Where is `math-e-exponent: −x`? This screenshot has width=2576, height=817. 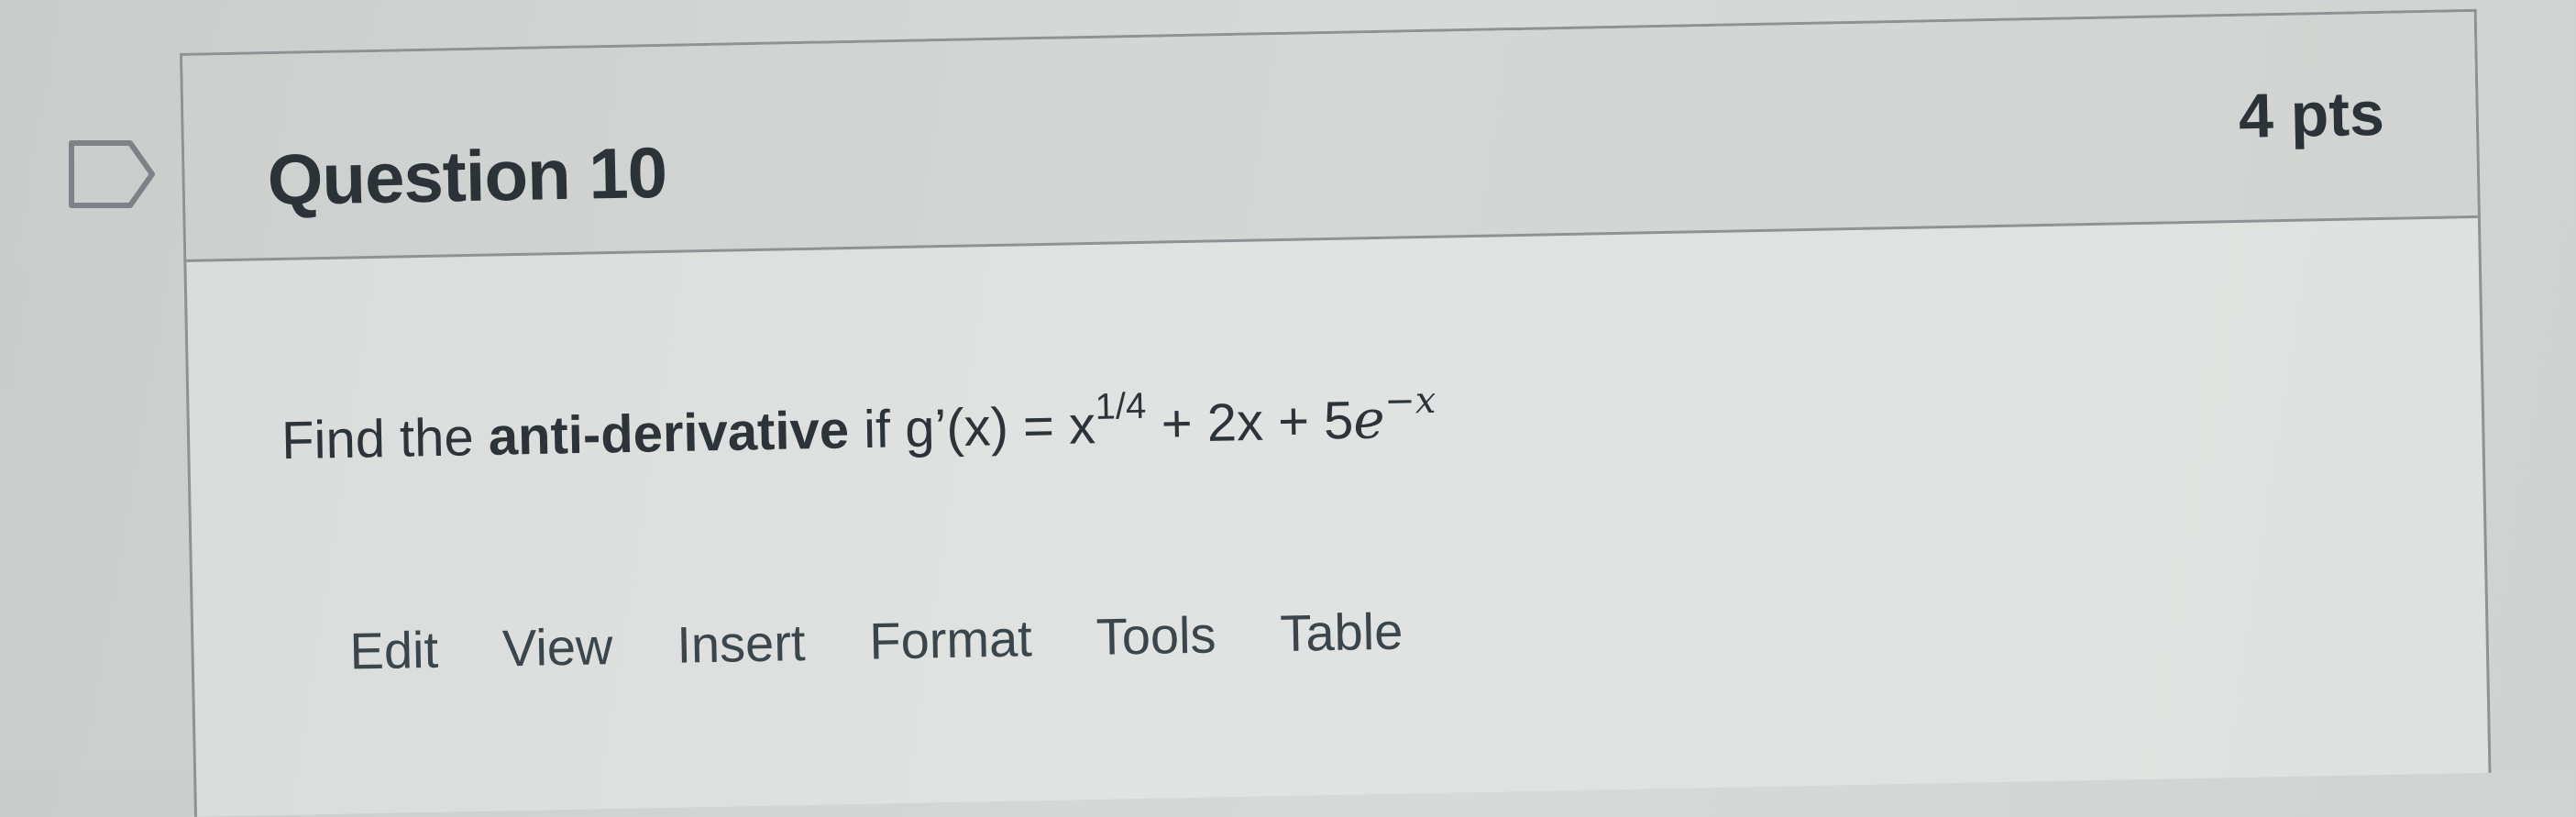
math-e-exponent: −x is located at coordinates (1410, 401).